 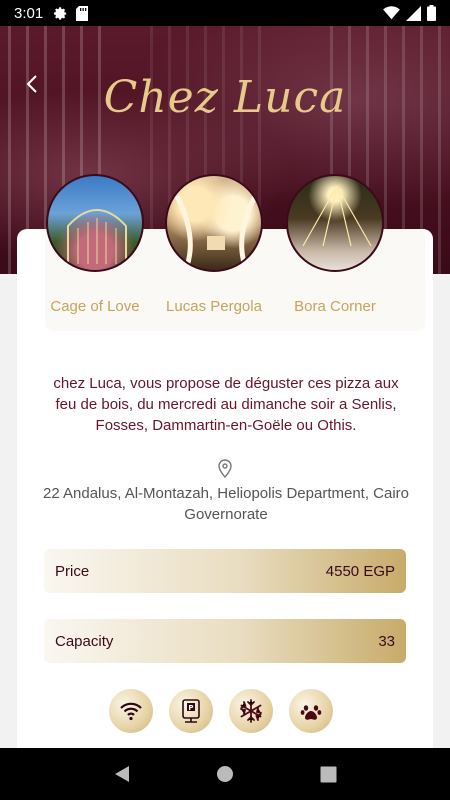 I want to click on price-value: 4550 EGP, so click(x=360, y=571).